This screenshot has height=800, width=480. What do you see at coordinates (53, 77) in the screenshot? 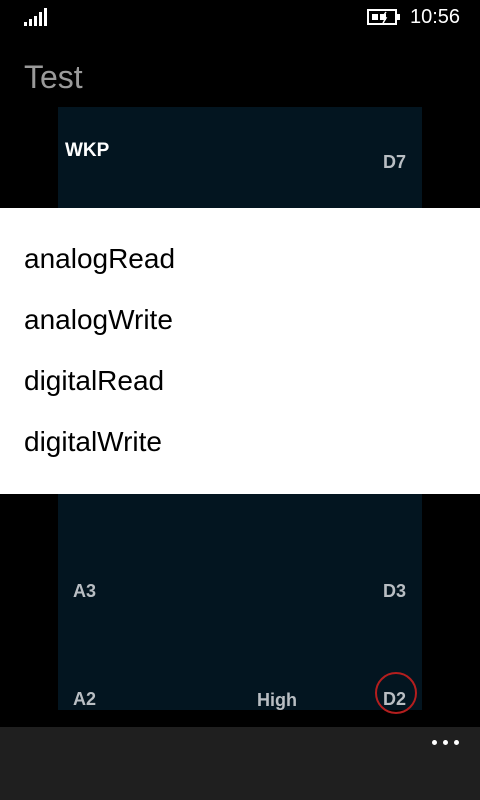
I see `page-title: Test` at bounding box center [53, 77].